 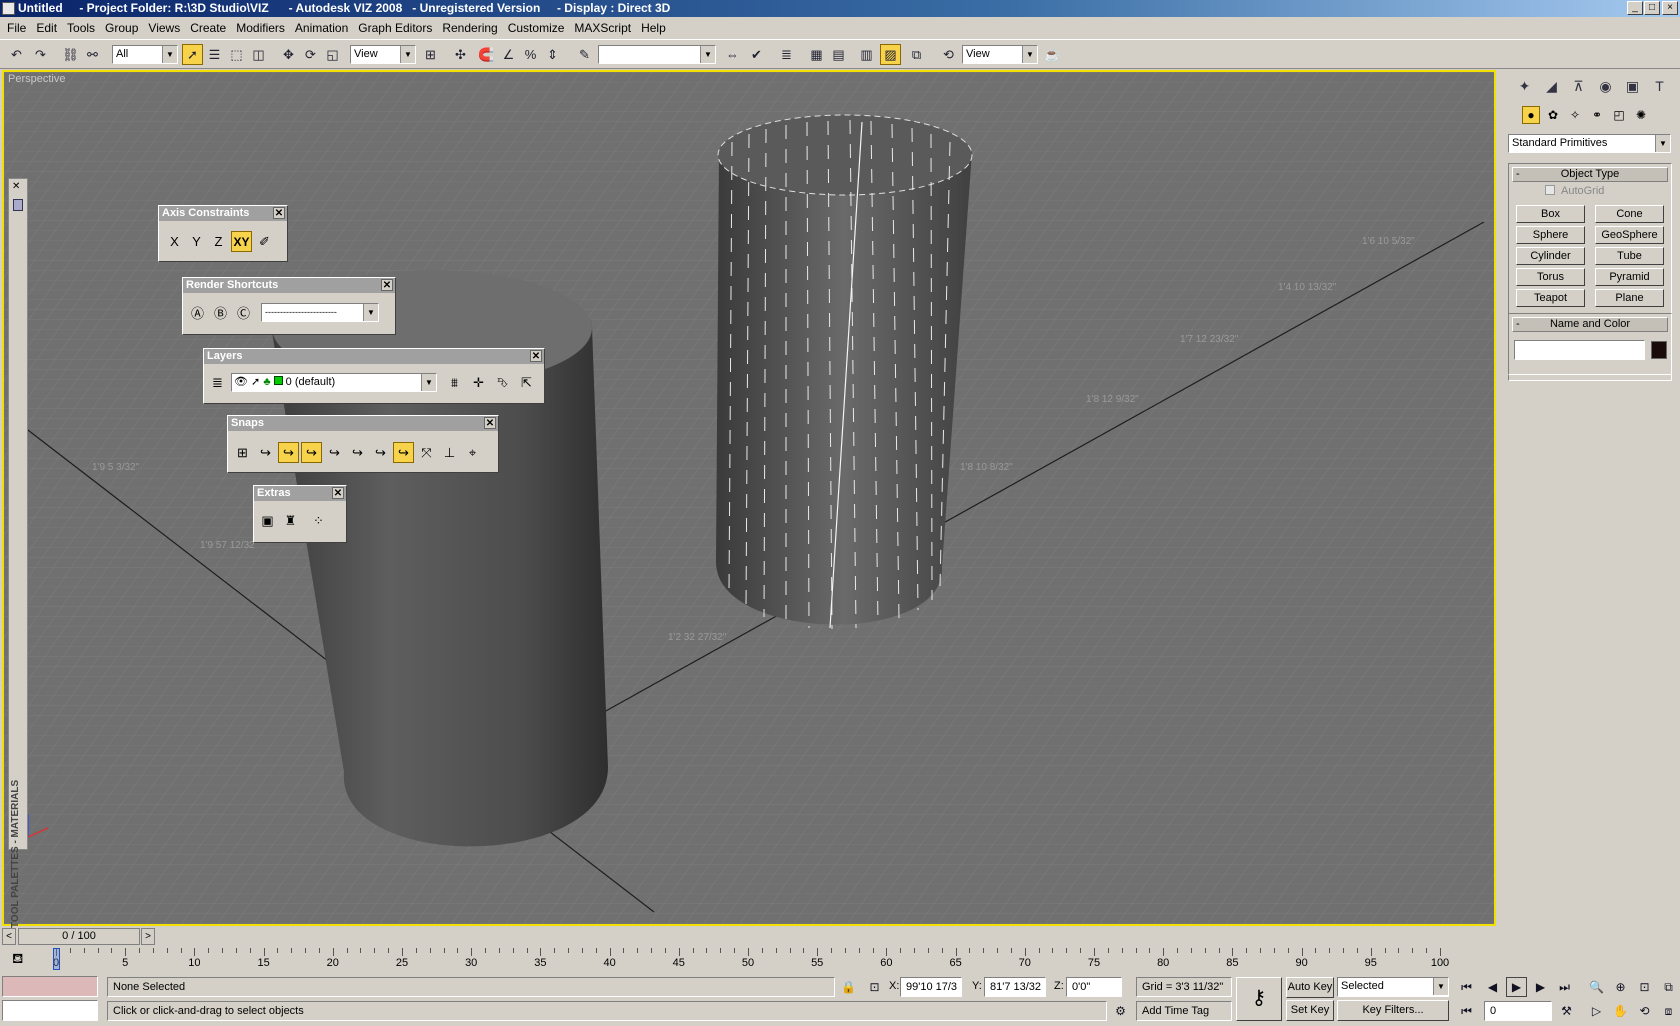 I want to click on set-key-button: Set Key, so click(x=1310, y=1010).